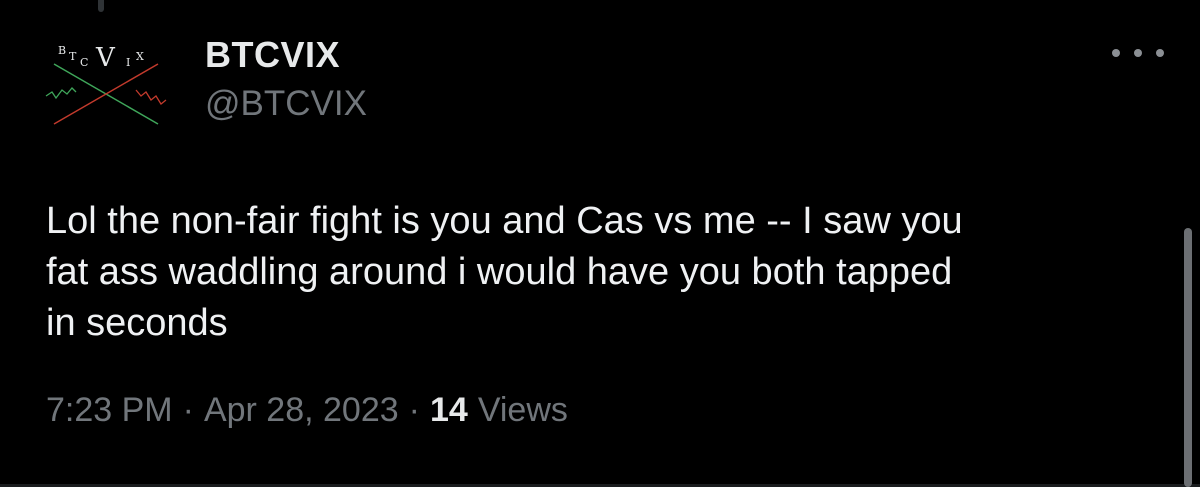 This screenshot has width=1200, height=487. What do you see at coordinates (128, 62) in the screenshot?
I see `svg-text: I` at bounding box center [128, 62].